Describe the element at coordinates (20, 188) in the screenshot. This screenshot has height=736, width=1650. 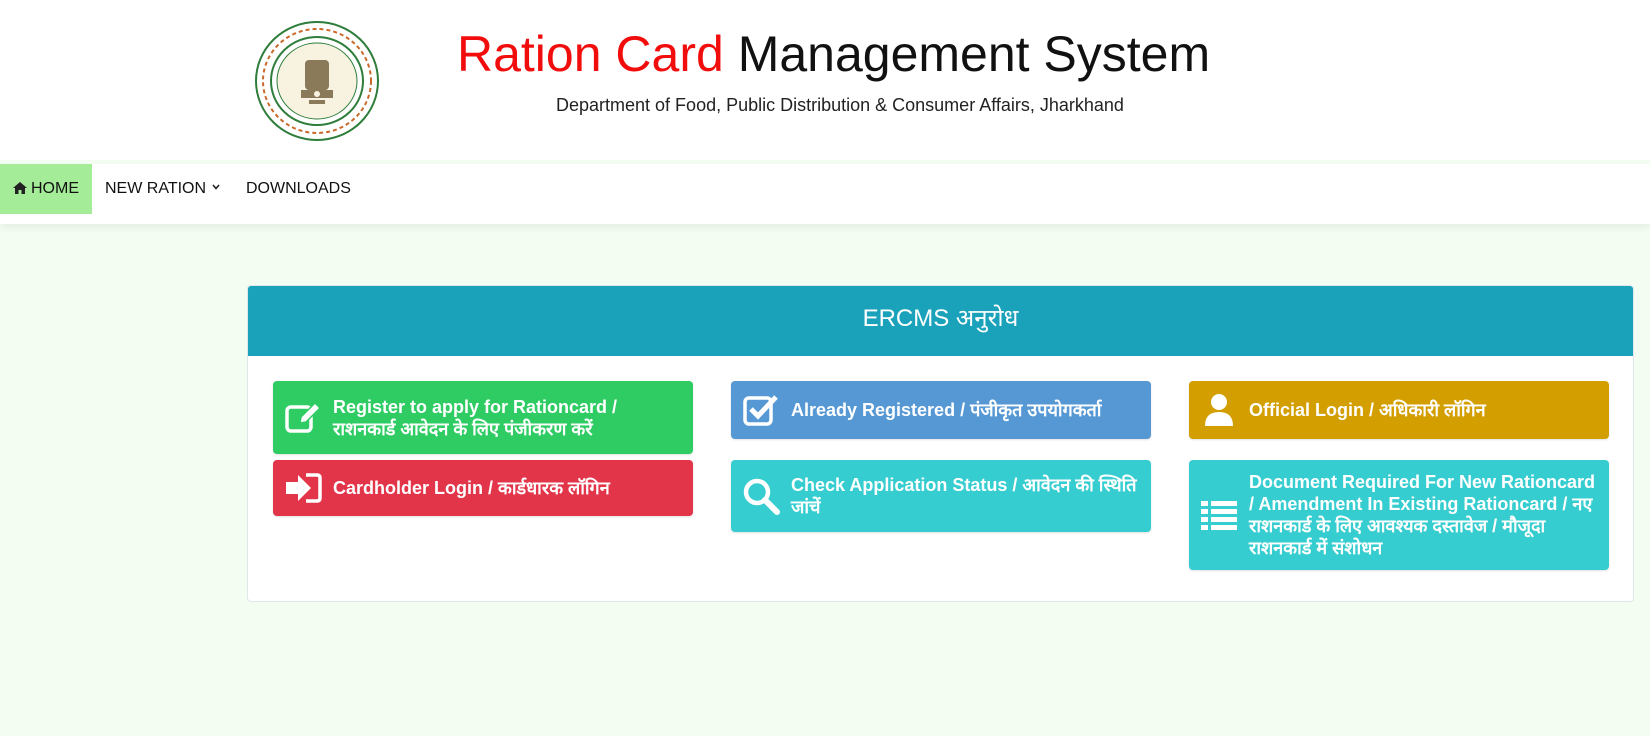
I see `home-icon` at that location.